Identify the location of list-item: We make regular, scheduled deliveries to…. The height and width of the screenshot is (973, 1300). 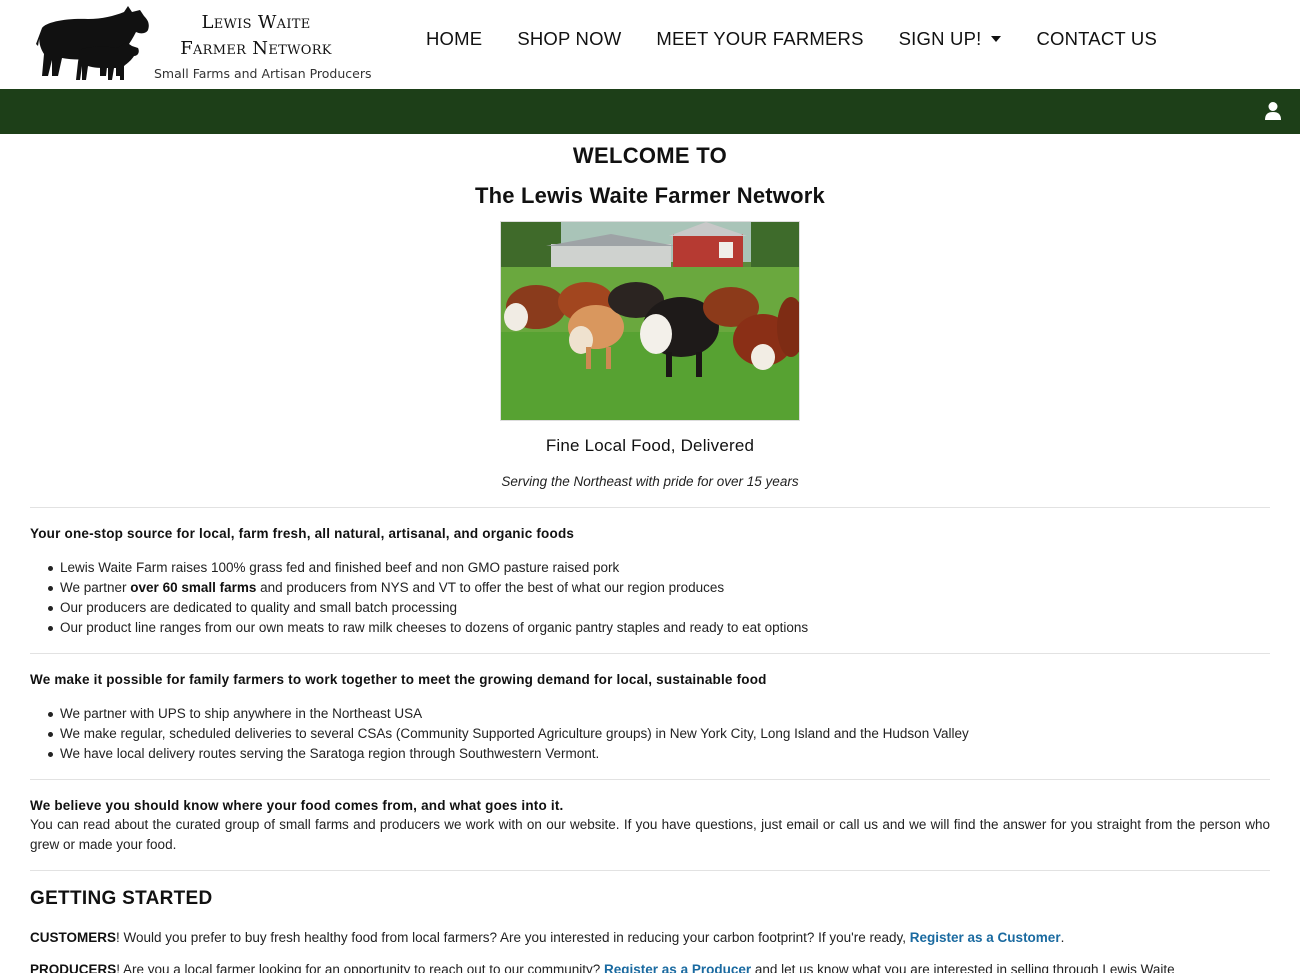
(508, 734).